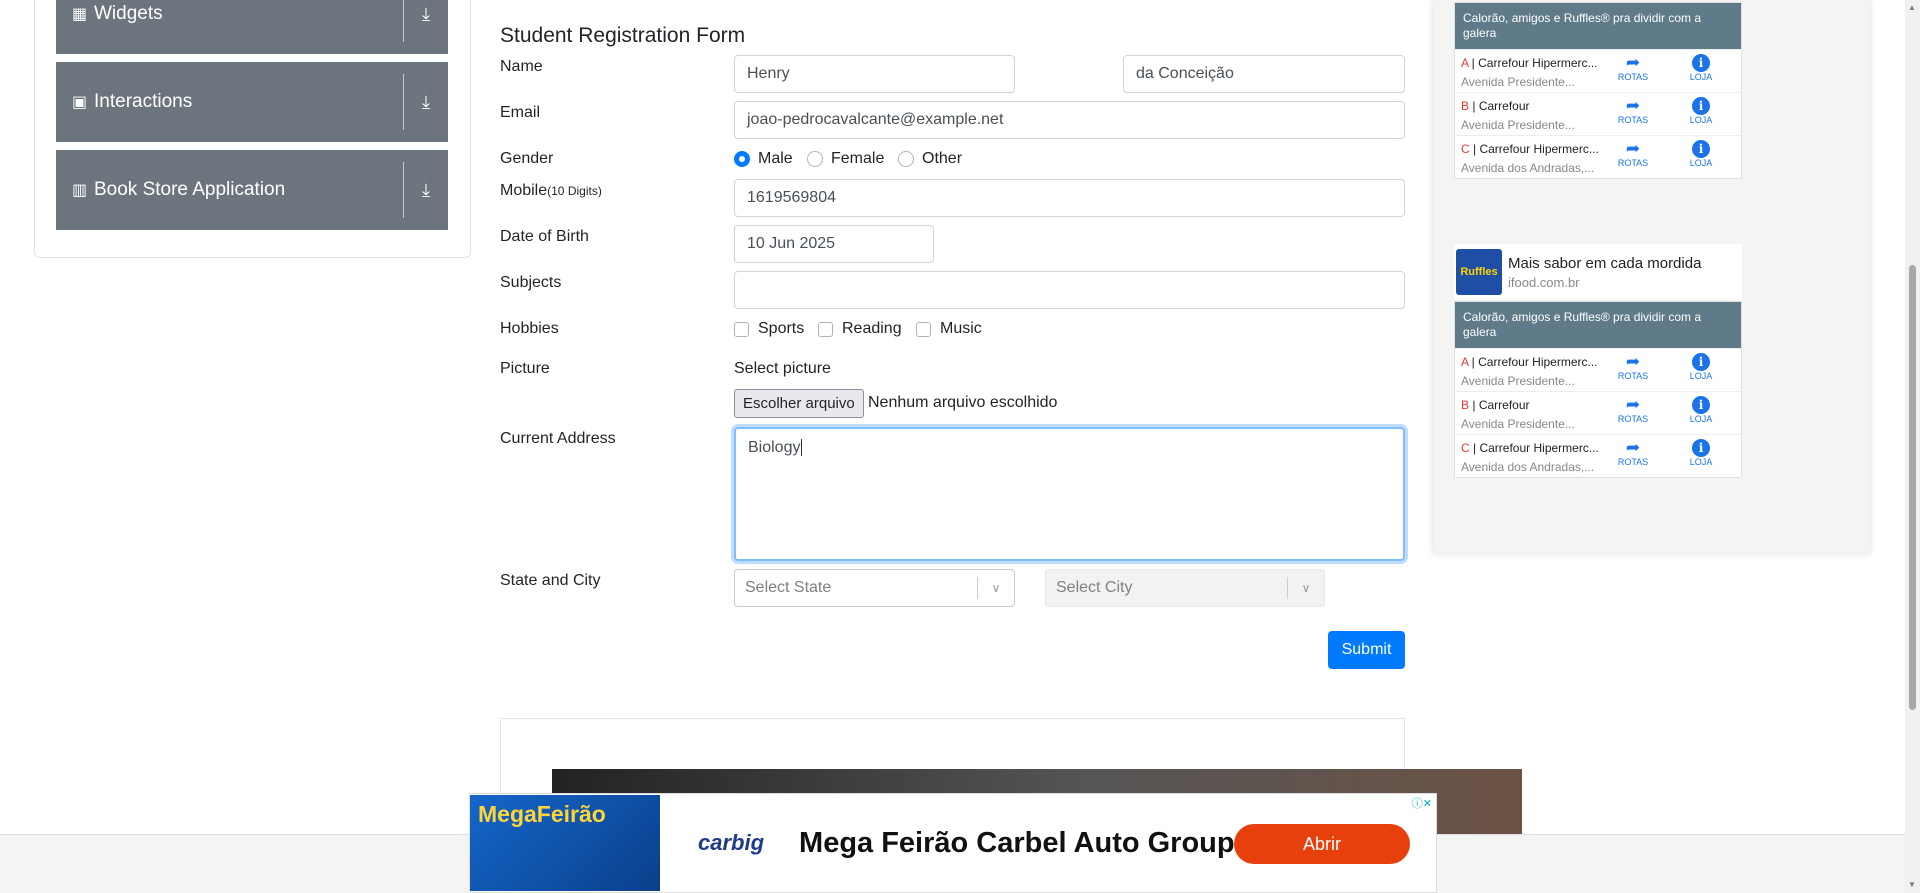  I want to click on scroll-up-icon: ▲, so click(1912, 7).